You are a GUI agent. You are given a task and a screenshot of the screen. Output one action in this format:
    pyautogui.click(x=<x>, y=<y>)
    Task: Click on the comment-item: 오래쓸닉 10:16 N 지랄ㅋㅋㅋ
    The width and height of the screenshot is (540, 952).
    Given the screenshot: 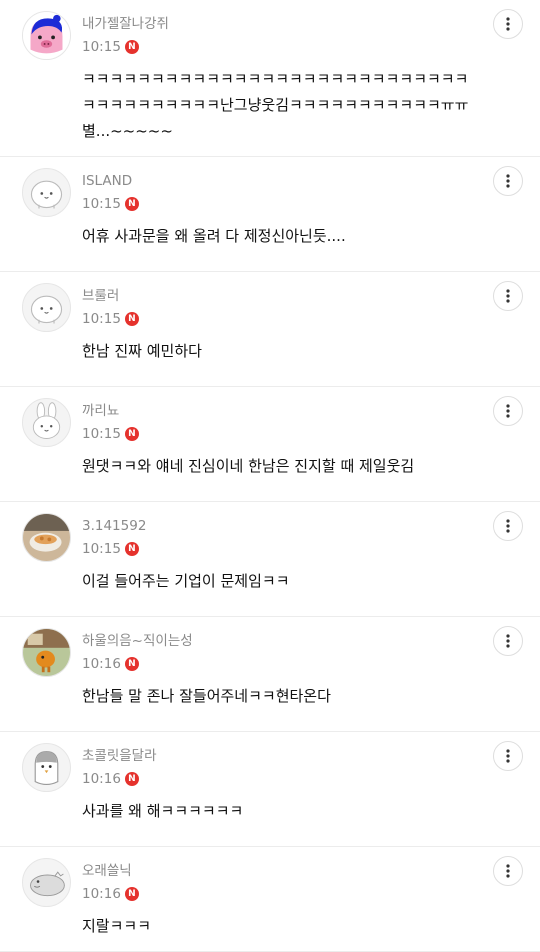 What is the action you would take?
    pyautogui.click(x=270, y=899)
    